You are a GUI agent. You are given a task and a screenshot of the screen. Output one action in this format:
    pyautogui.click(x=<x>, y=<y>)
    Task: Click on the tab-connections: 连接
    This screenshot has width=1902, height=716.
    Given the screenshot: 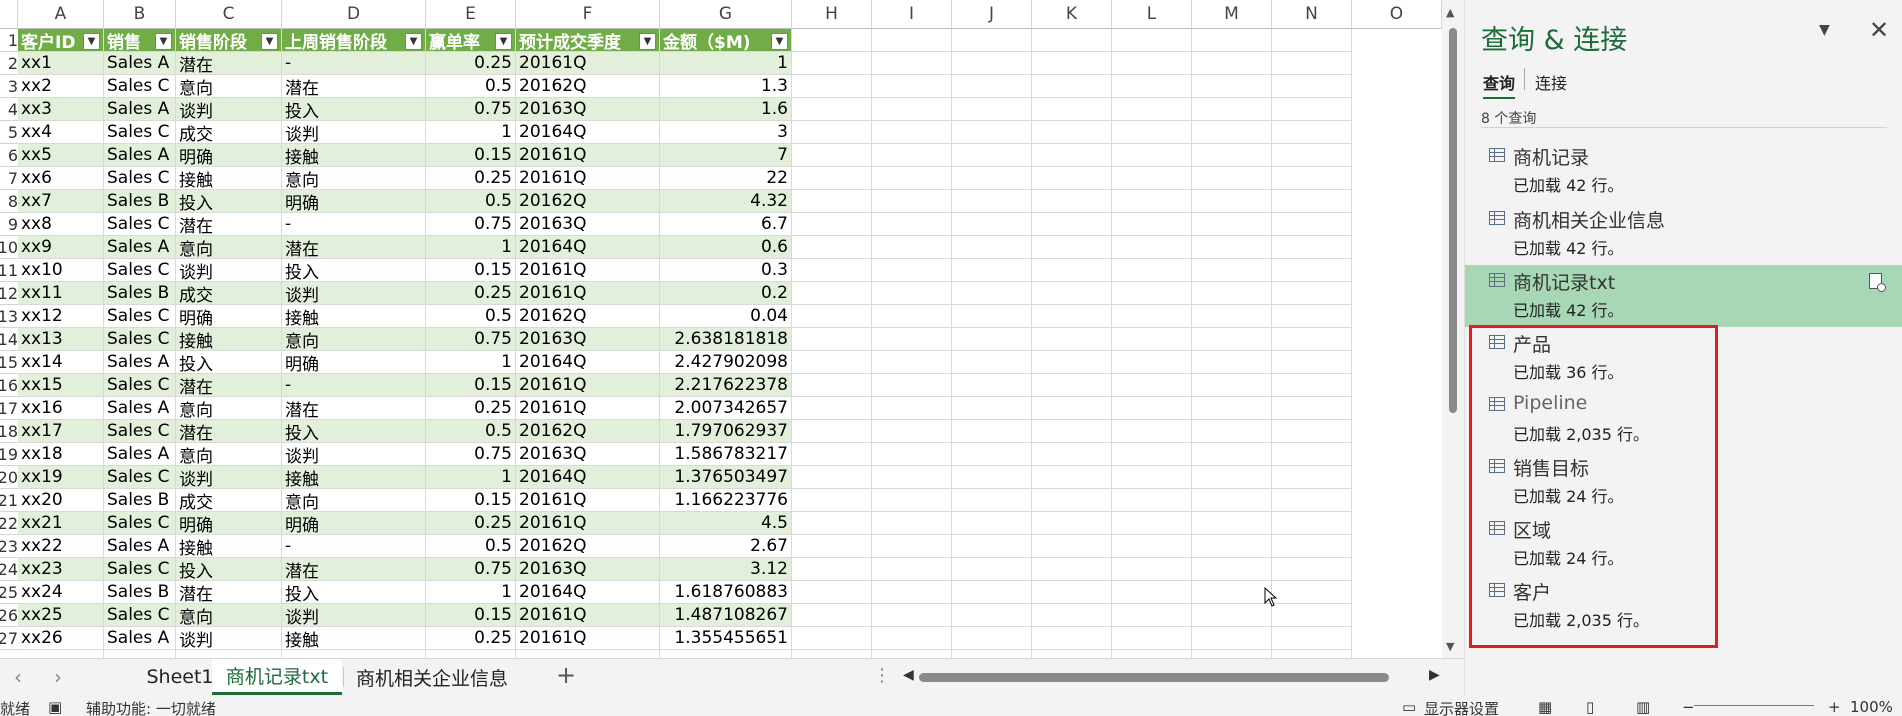 What is the action you would take?
    pyautogui.click(x=1551, y=82)
    